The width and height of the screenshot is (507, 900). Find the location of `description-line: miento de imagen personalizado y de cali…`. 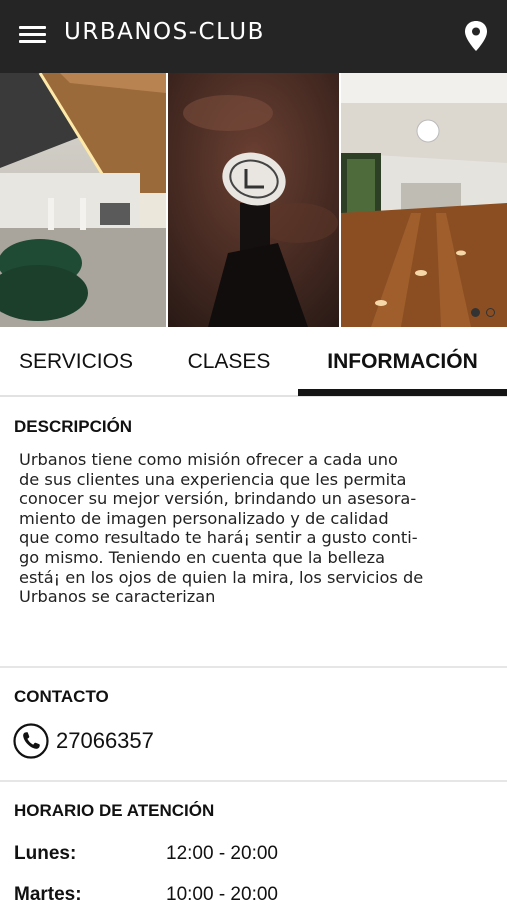

description-line: miento de imagen personalizado y de cali… is located at coordinates (204, 518).